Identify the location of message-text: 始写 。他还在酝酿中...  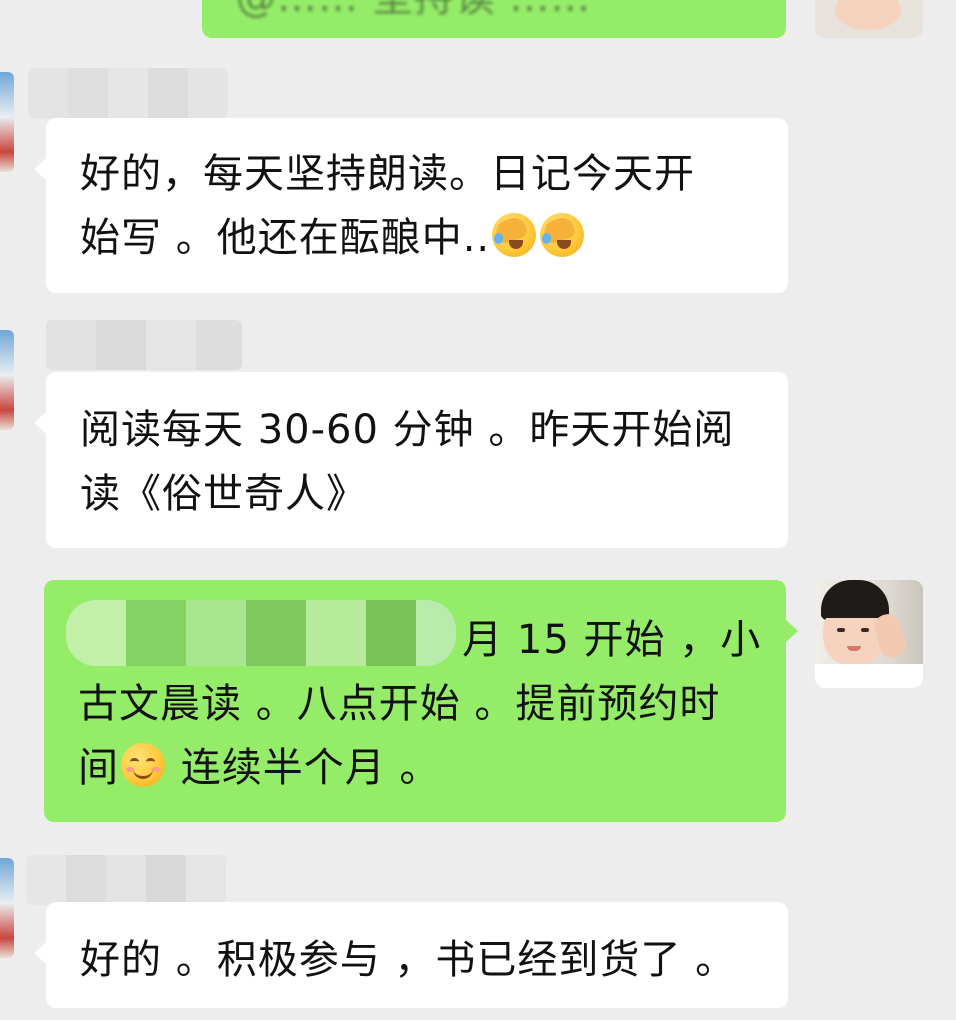
(285, 238).